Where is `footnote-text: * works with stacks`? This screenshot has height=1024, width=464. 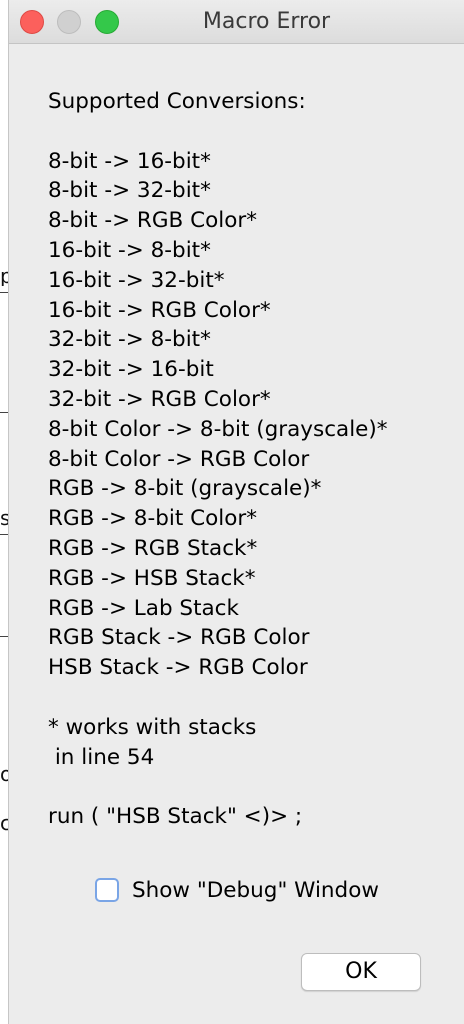
footnote-text: * works with stacks is located at coordinates (152, 727).